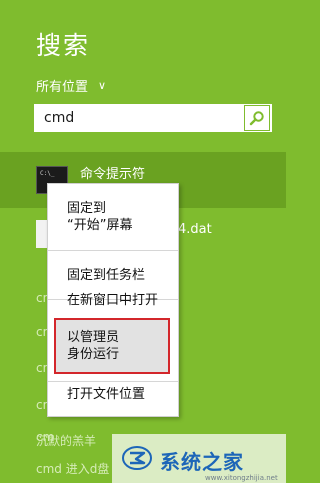  Describe the element at coordinates (139, 118) in the screenshot. I see `search-input` at that location.